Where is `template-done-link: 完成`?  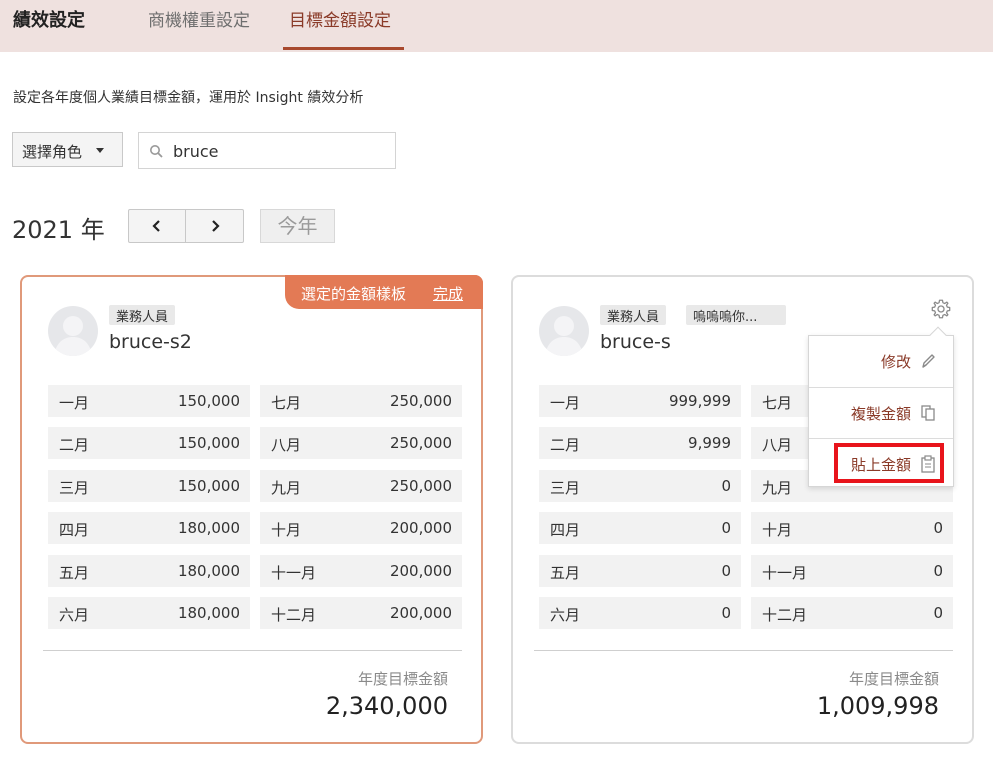 template-done-link: 完成 is located at coordinates (448, 293).